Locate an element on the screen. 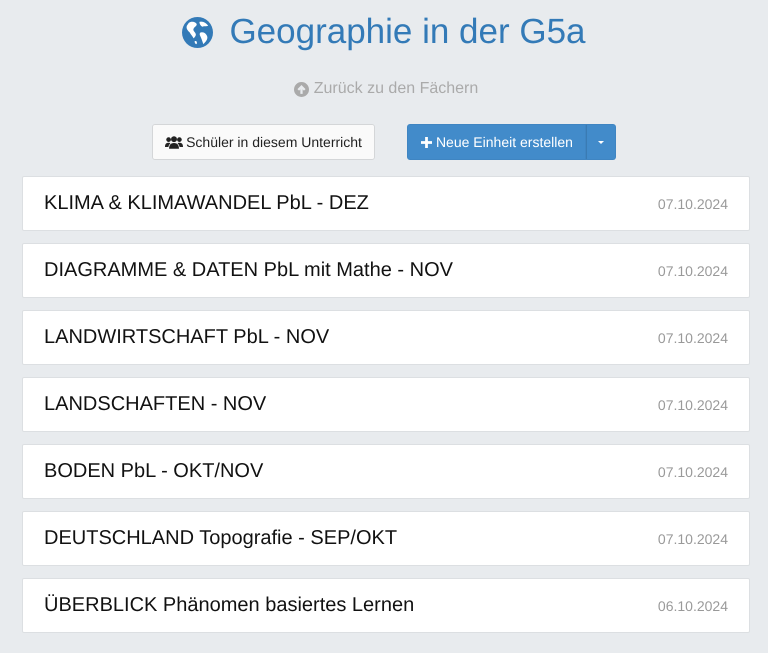 The width and height of the screenshot is (768, 653). plus-icon is located at coordinates (426, 142).